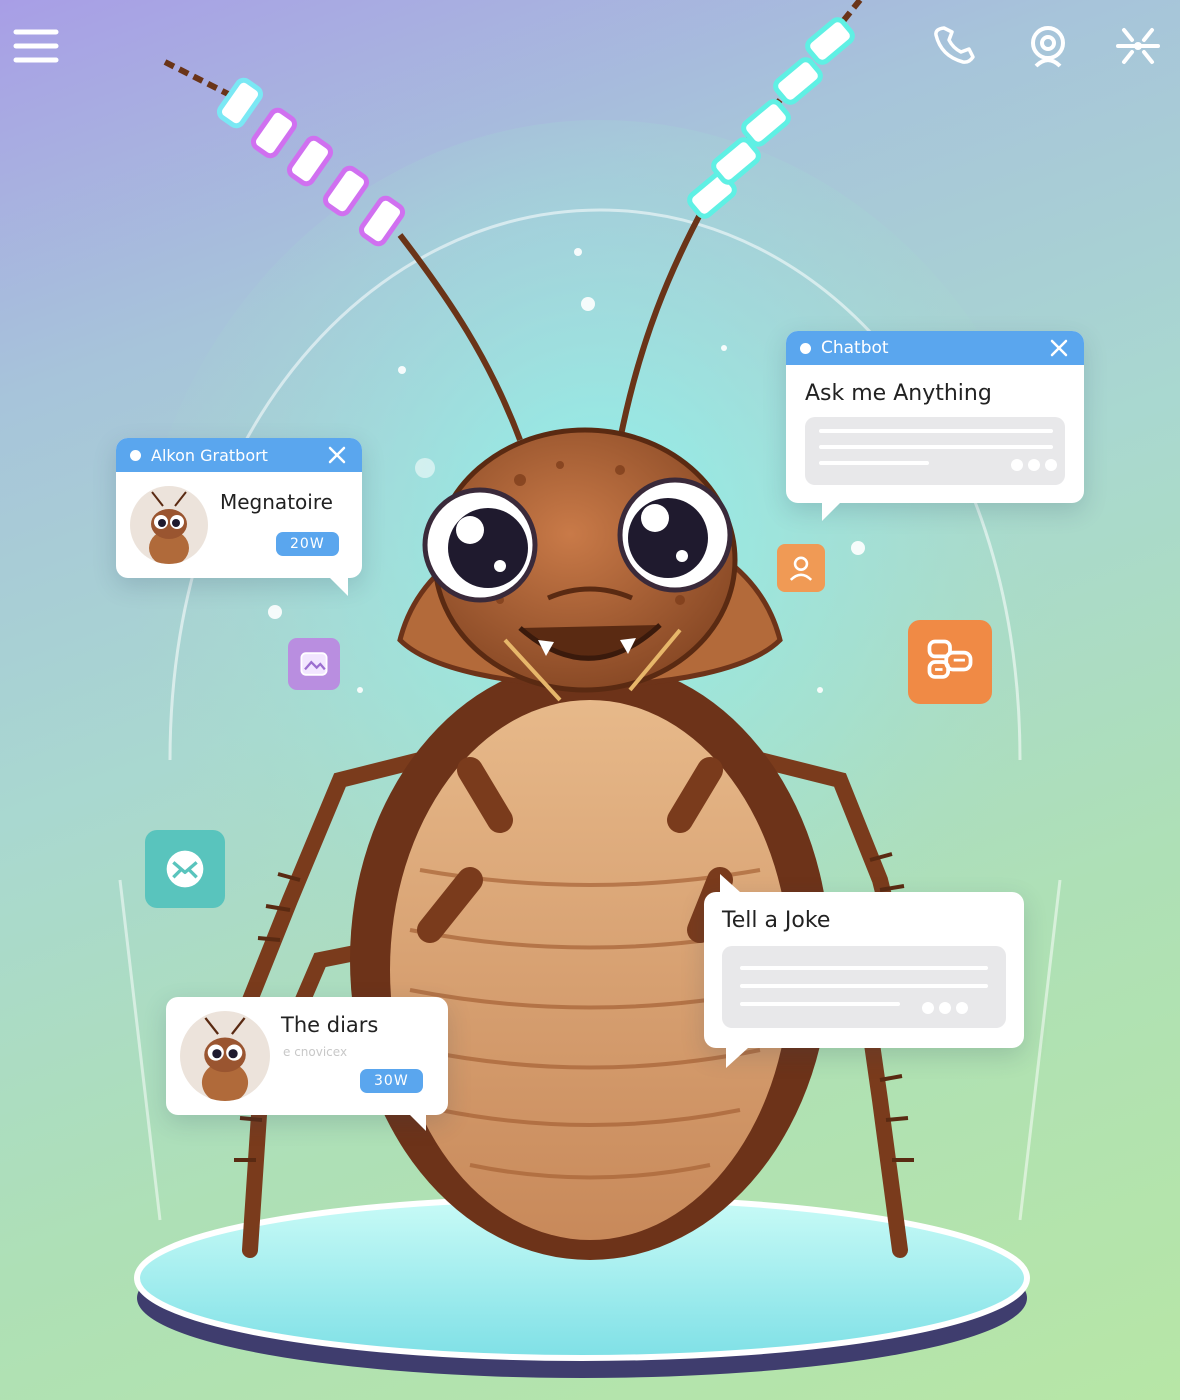 This screenshot has width=1180, height=1400. Describe the element at coordinates (1138, 46) in the screenshot. I see `network-icon` at that location.